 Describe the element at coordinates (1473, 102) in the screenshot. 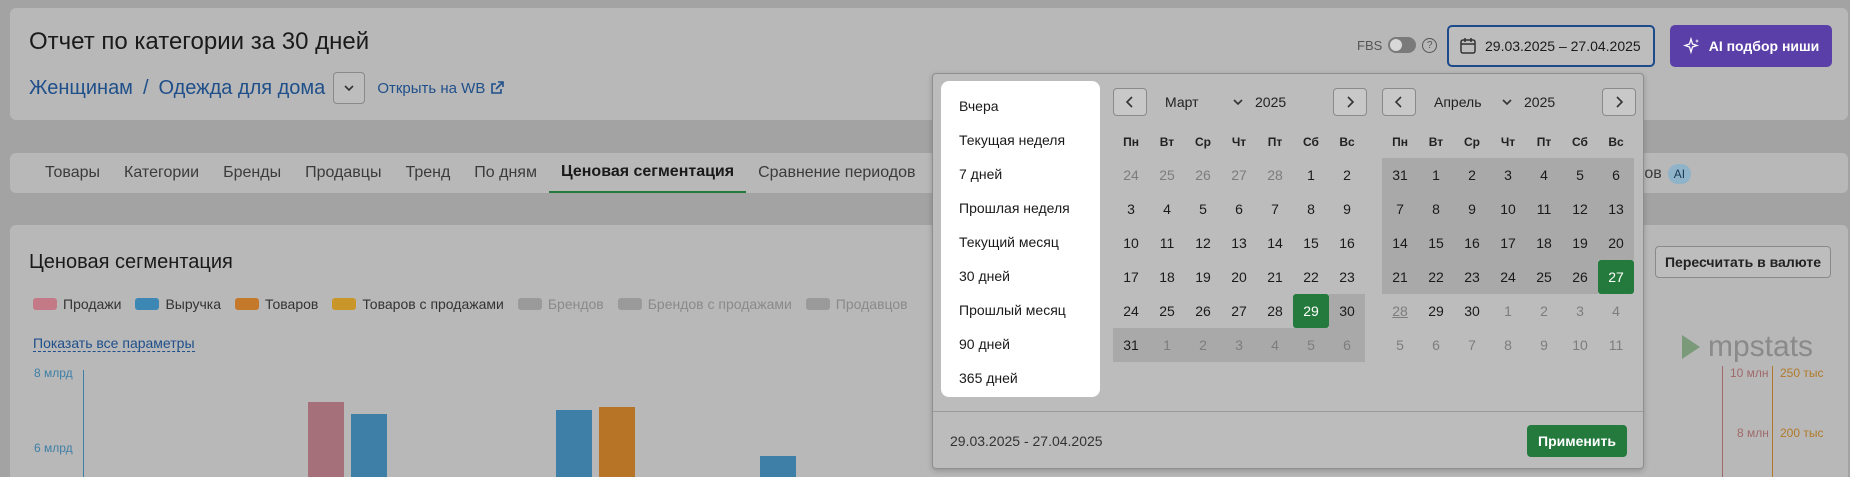

I see `month-select: Апрель` at that location.